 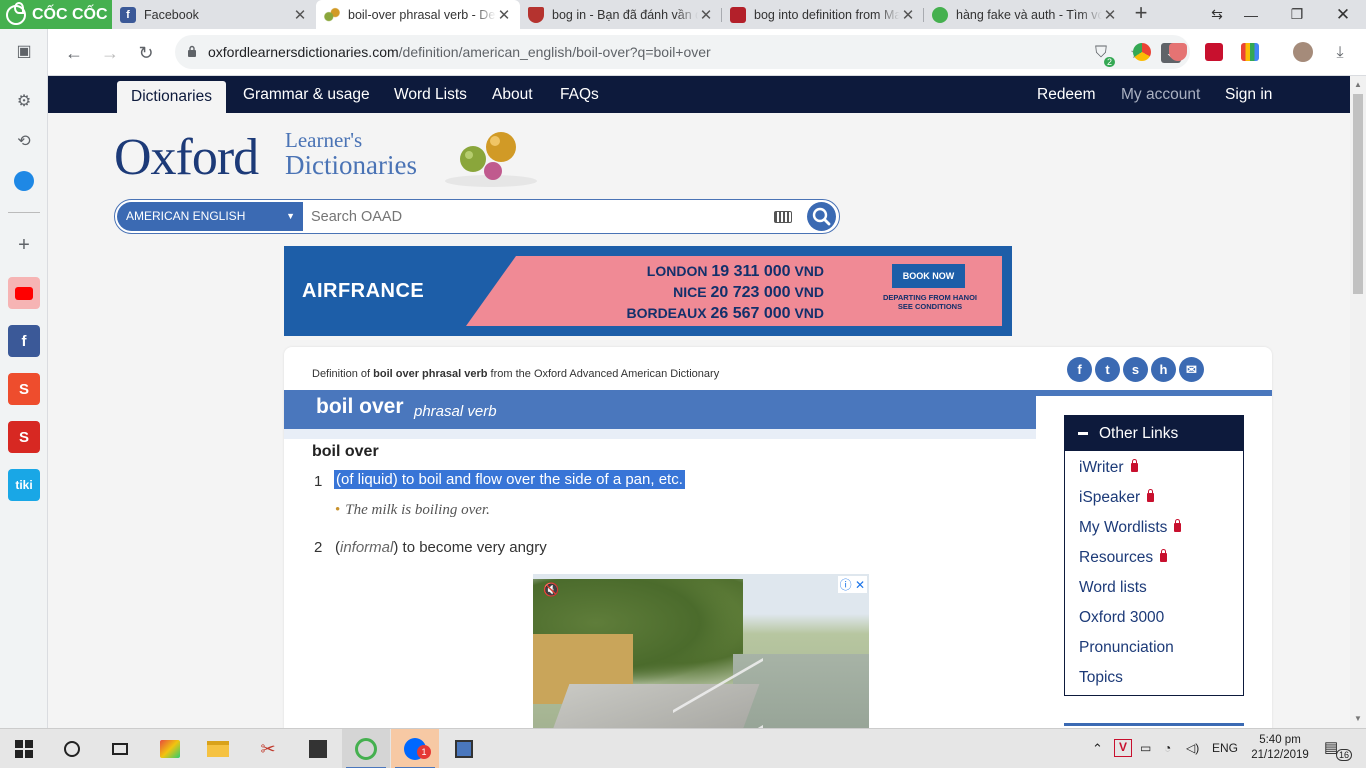 I want to click on youtube-icon, so click(x=24, y=293).